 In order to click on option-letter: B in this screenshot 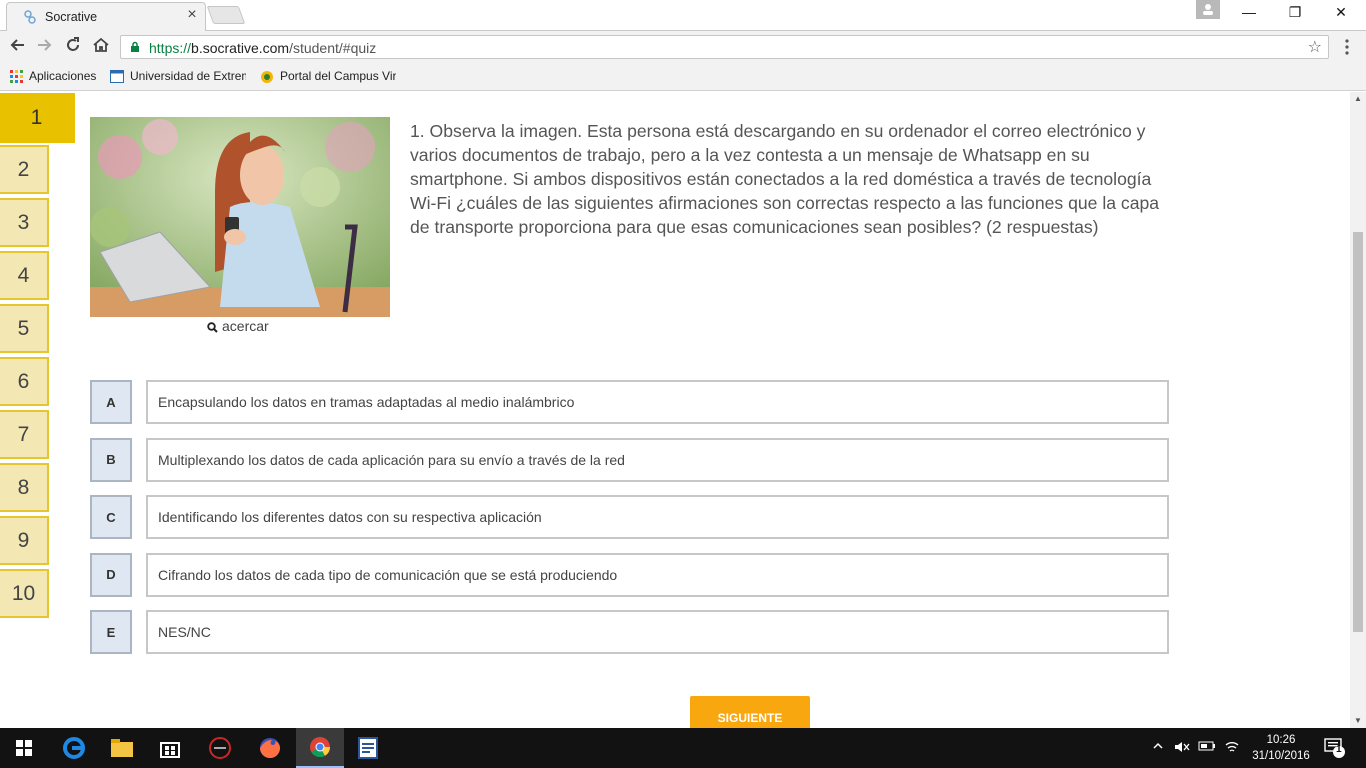, I will do `click(111, 459)`.